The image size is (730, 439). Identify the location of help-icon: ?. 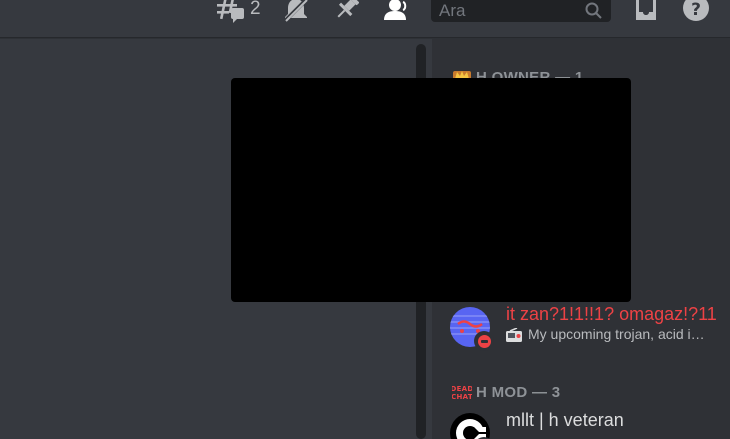
(696, 11).